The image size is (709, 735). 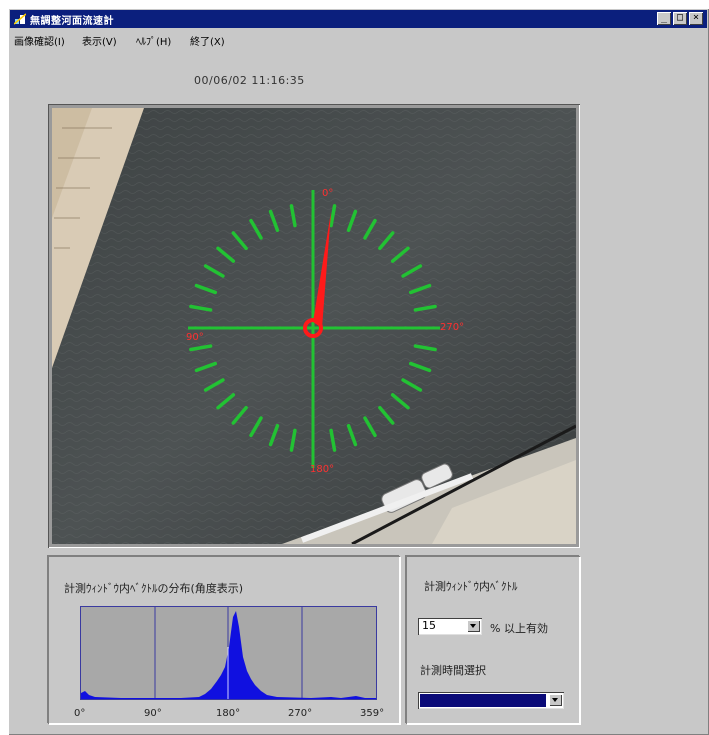 What do you see at coordinates (327, 193) in the screenshot?
I see `compass-label-top: 0°` at bounding box center [327, 193].